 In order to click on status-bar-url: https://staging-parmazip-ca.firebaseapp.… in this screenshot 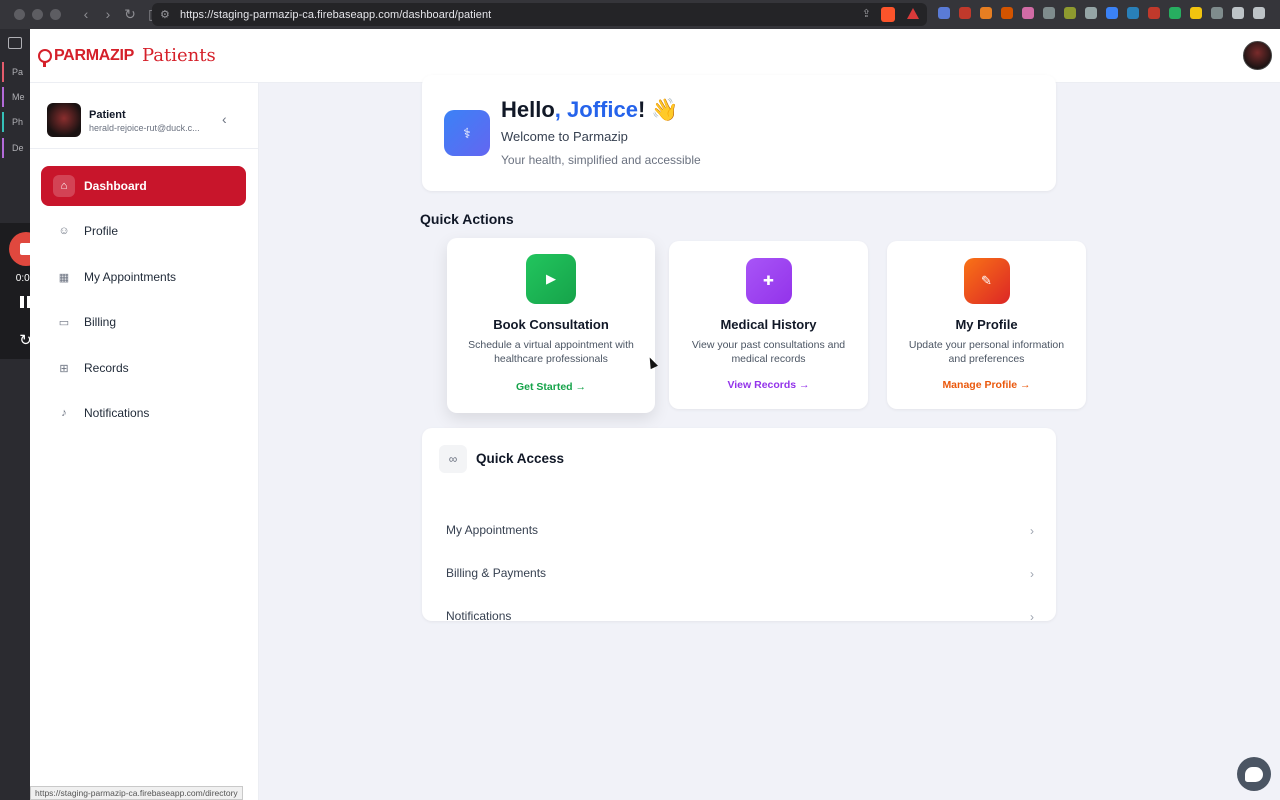, I will do `click(136, 793)`.